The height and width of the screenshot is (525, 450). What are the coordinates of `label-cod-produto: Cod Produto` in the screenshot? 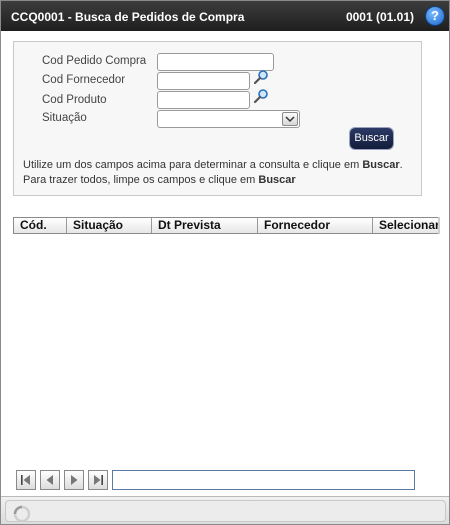 It's located at (74, 100).